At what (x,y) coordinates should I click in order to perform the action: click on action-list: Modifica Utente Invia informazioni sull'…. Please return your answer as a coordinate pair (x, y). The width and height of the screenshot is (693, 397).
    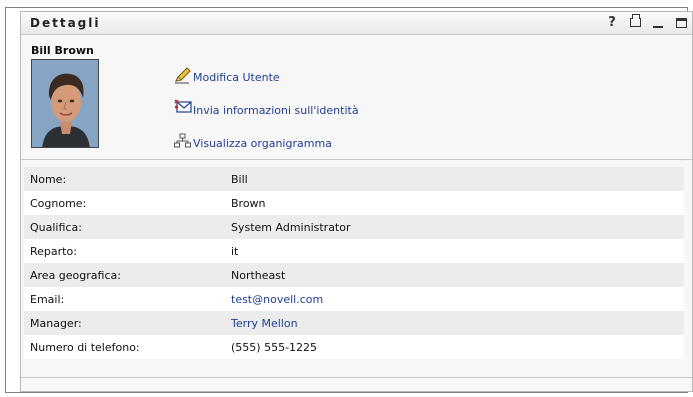
    Looking at the image, I should click on (266, 111).